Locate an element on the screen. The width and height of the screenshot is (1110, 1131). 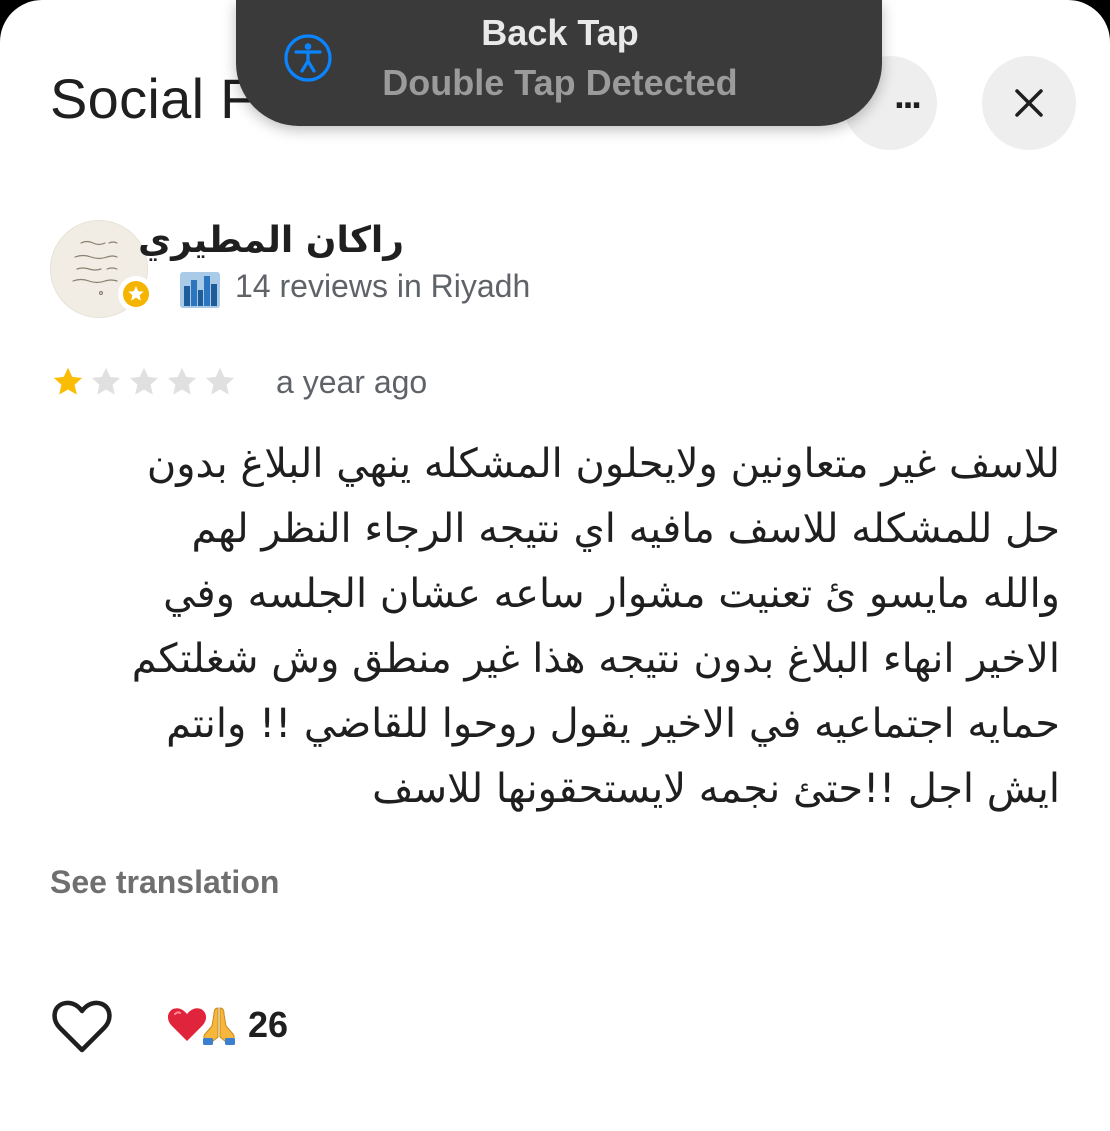
reaction-count: 26 is located at coordinates (268, 1024).